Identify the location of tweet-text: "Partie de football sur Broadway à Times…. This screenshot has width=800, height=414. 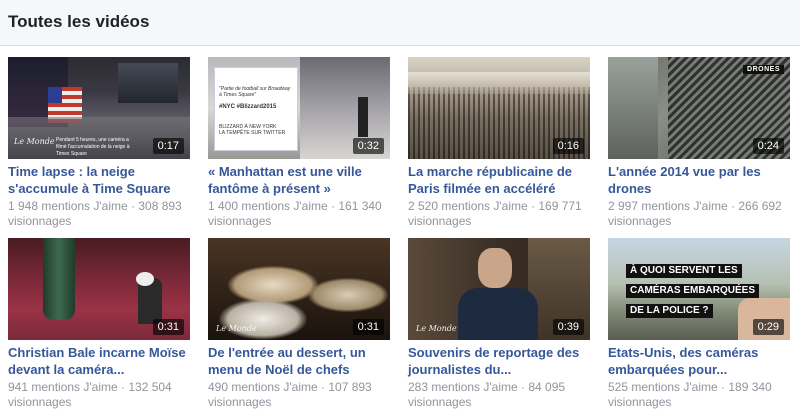
(255, 92).